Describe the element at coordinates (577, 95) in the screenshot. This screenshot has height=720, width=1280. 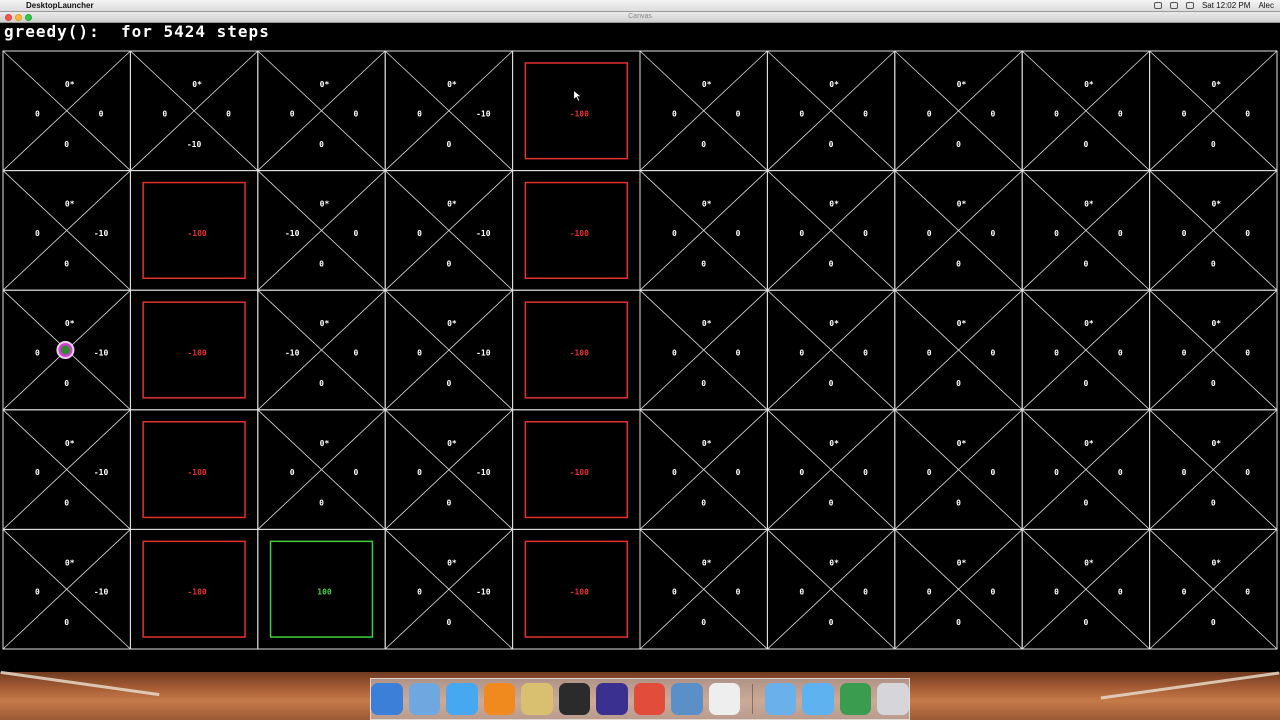
I see `mouse-cursor-icon` at that location.